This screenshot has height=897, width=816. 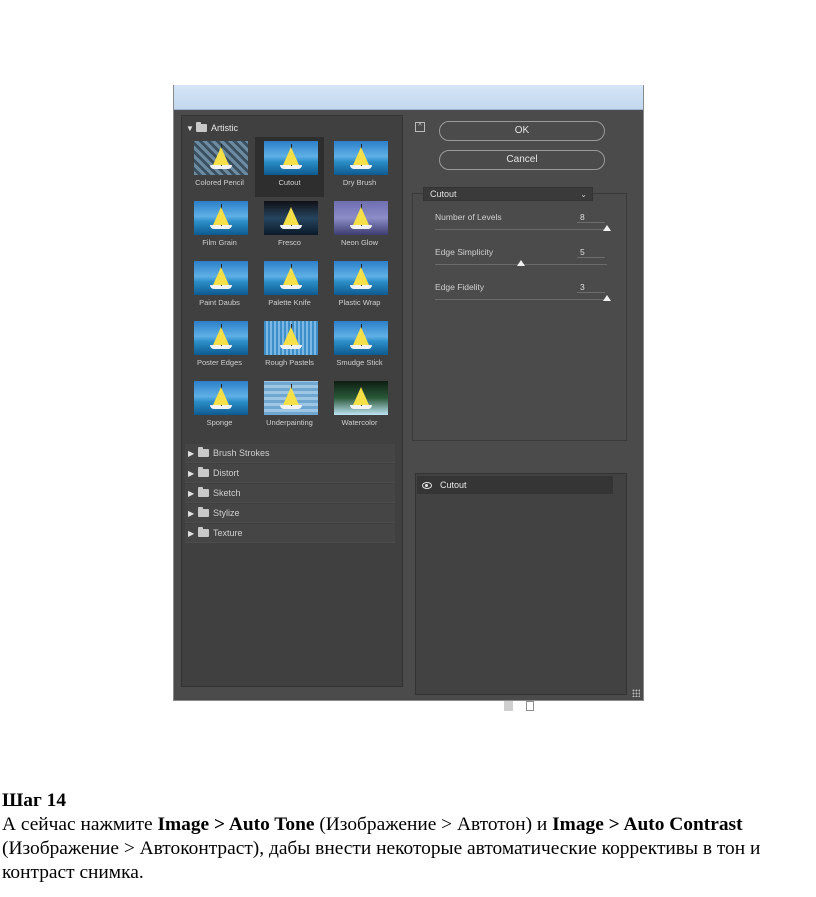 What do you see at coordinates (219, 362) in the screenshot?
I see `filter-thumb-label: Poster Edges` at bounding box center [219, 362].